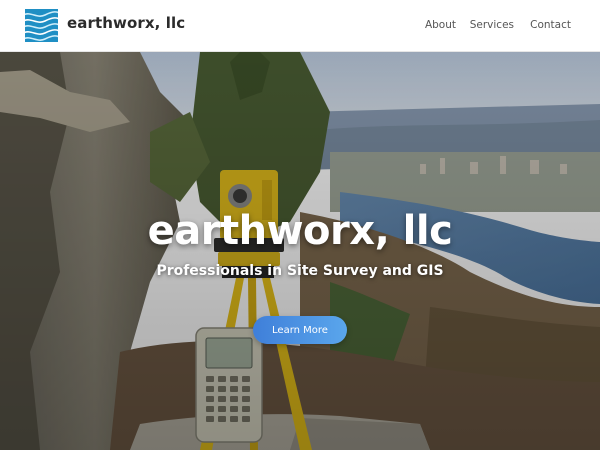 This screenshot has width=600, height=450. What do you see at coordinates (440, 25) in the screenshot?
I see `nav-about-link: About` at bounding box center [440, 25].